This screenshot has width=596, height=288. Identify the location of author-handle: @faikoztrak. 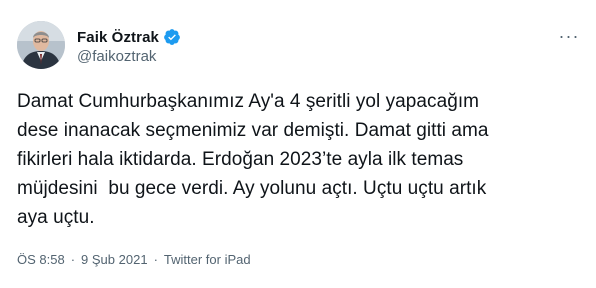
(116, 56).